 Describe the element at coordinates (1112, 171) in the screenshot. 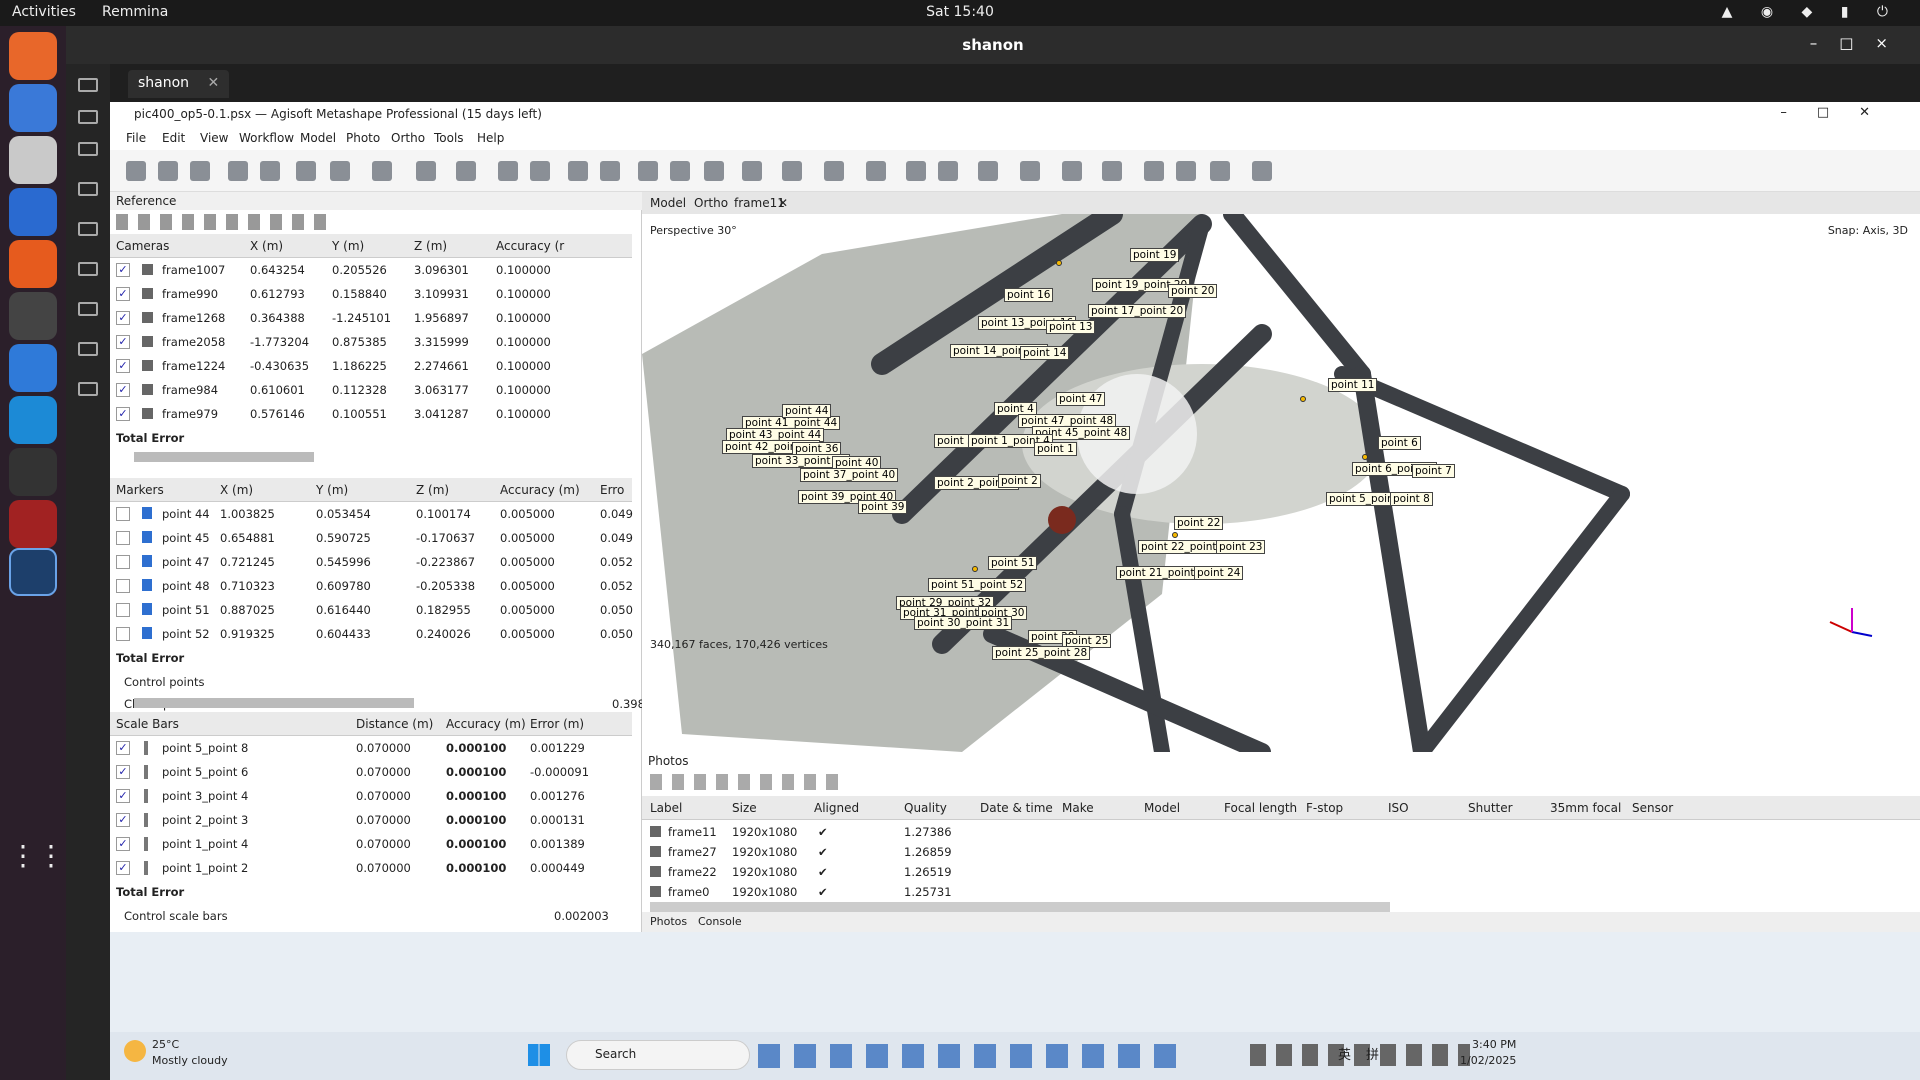

I see `menu-icon` at that location.